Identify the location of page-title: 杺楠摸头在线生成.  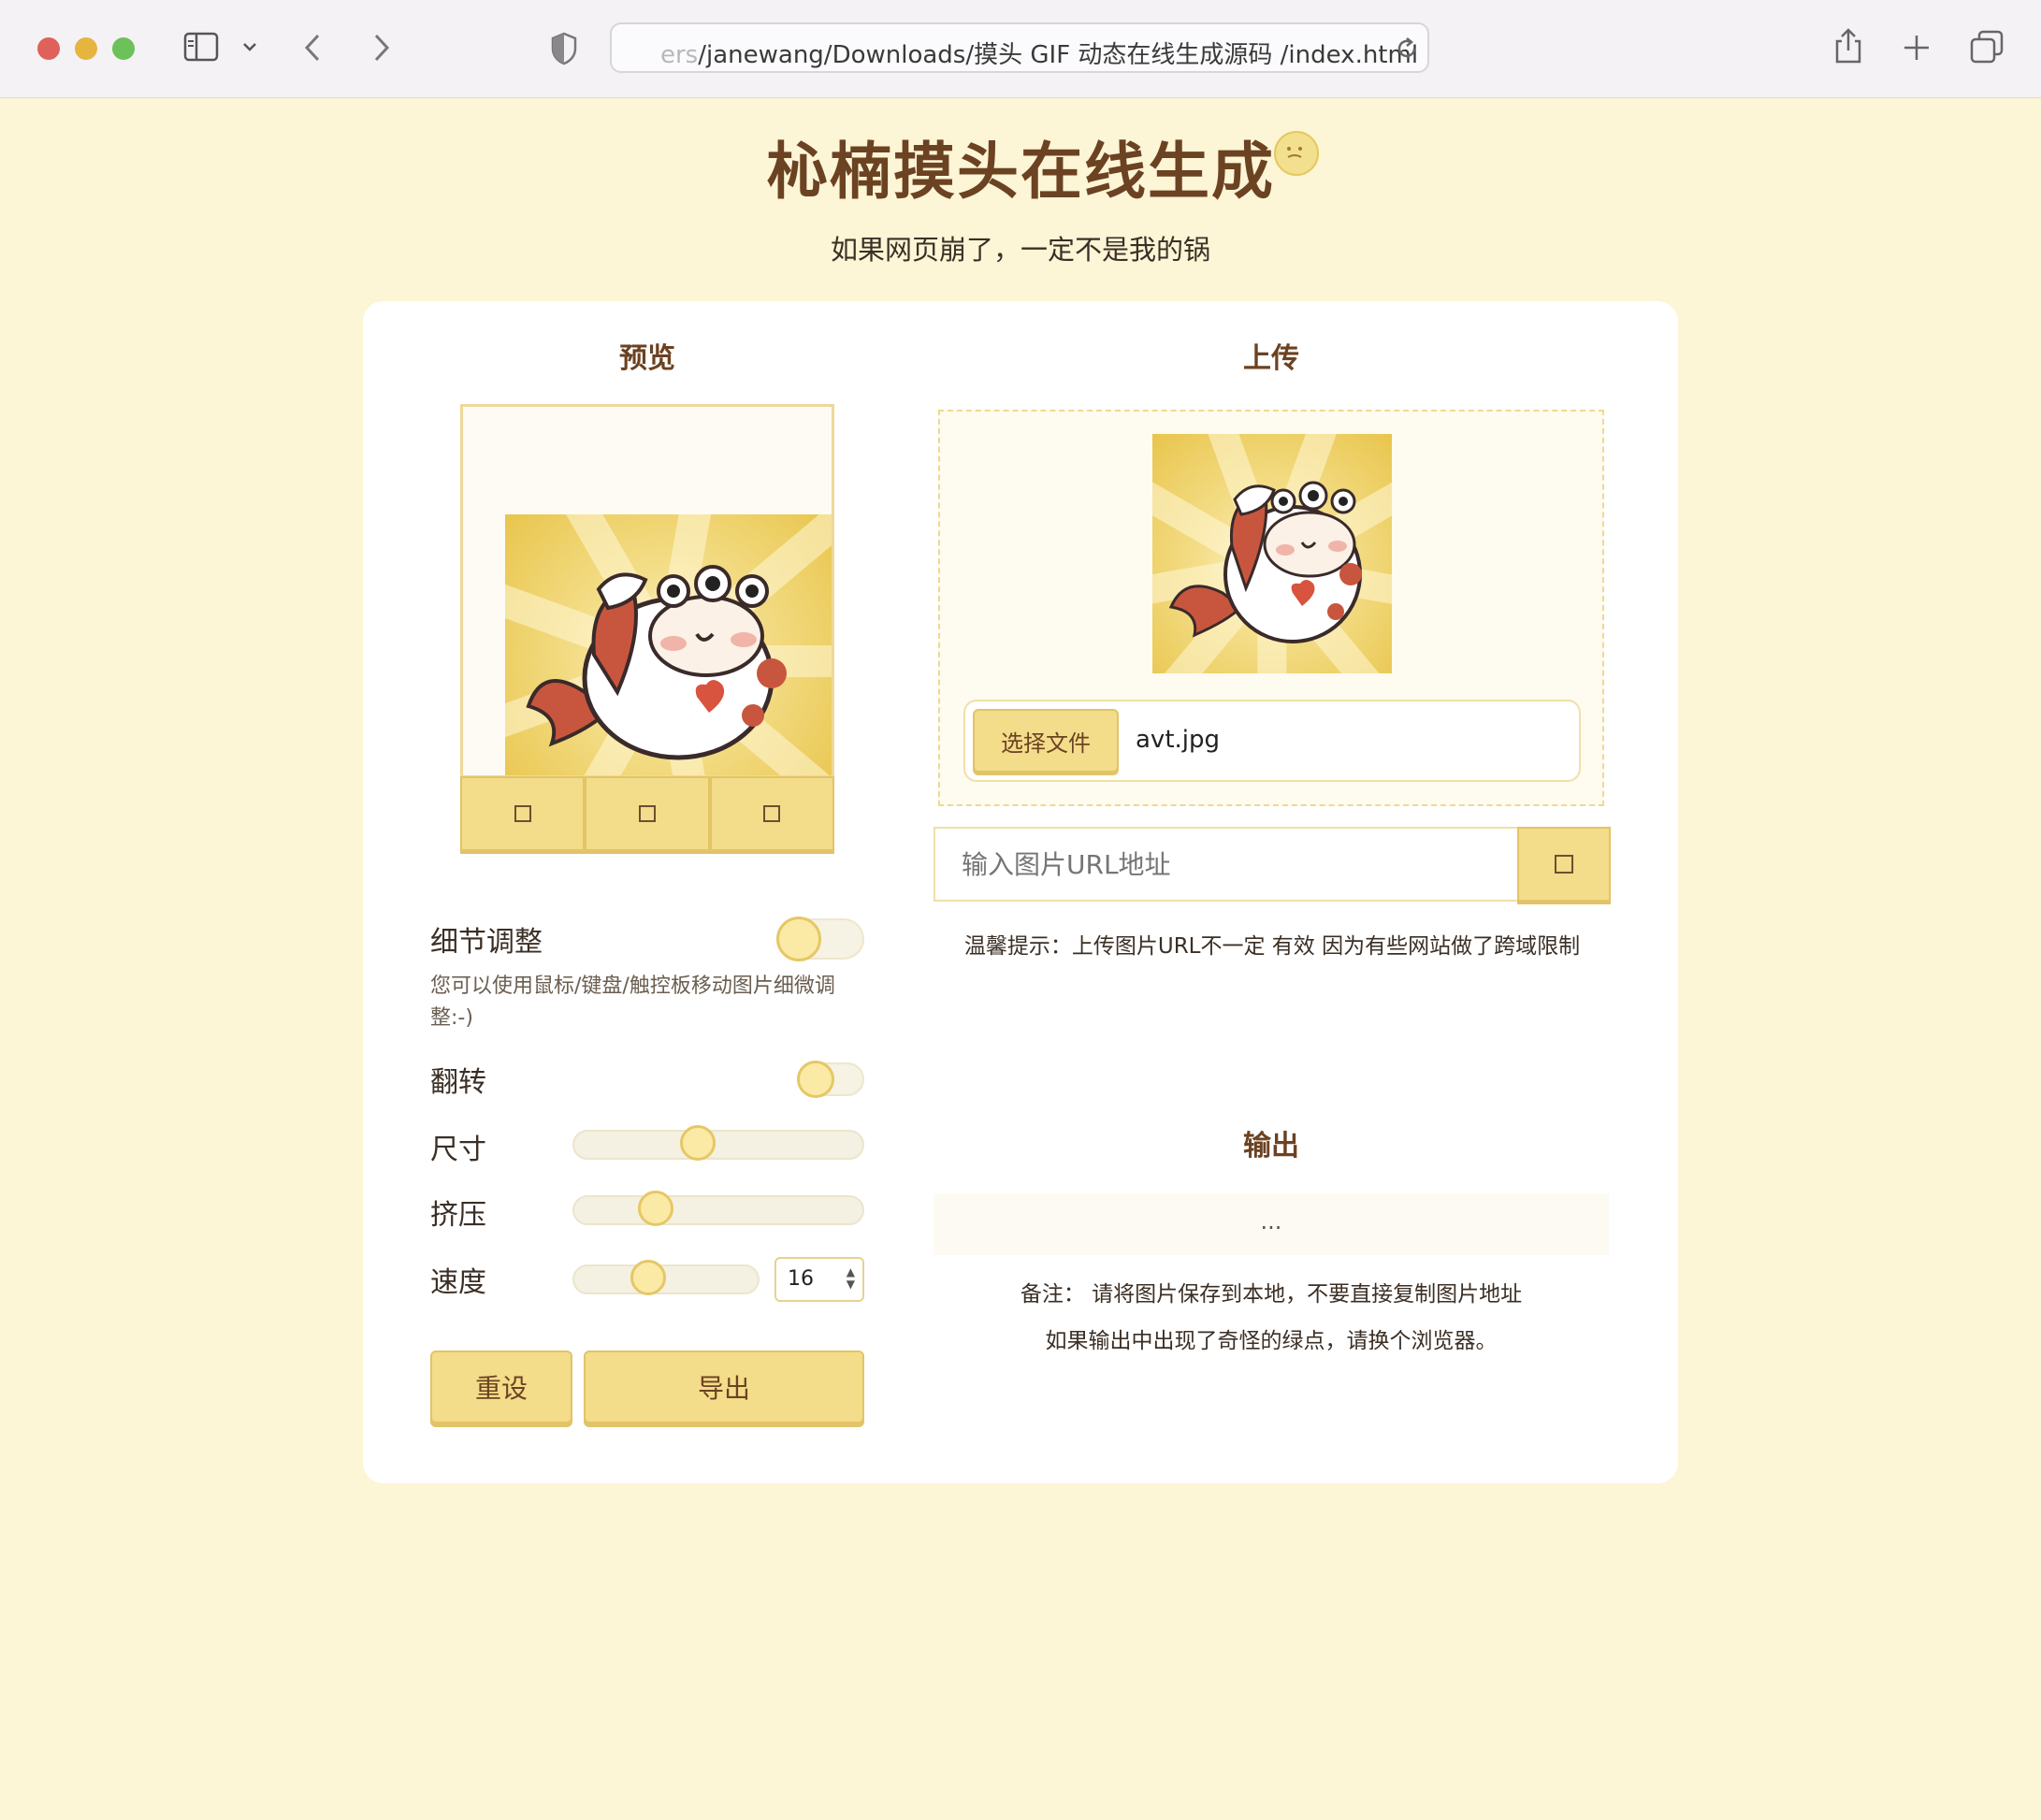
(1020, 172).